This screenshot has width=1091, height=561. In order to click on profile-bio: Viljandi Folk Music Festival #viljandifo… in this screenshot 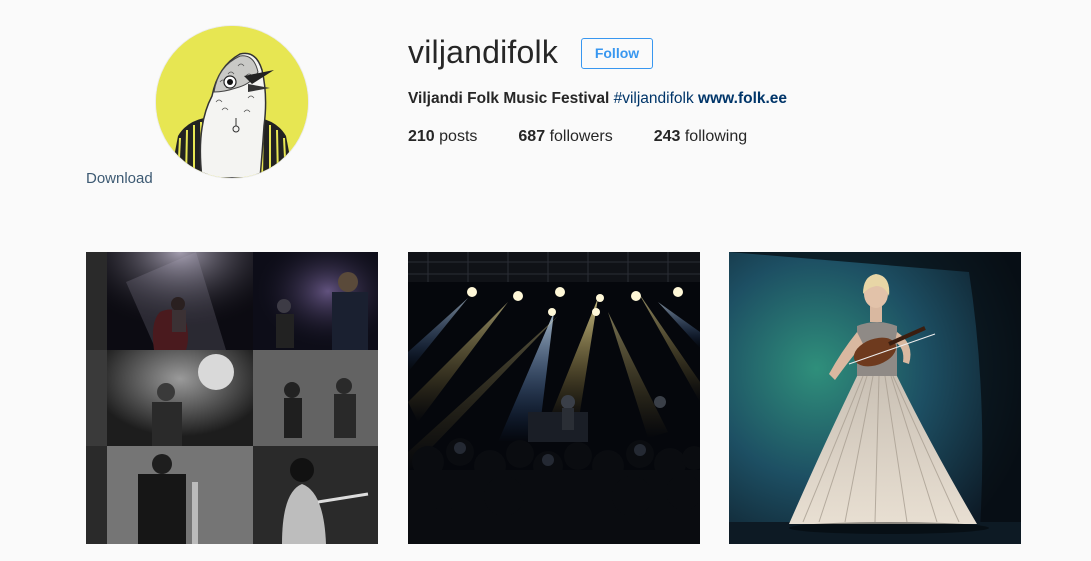, I will do `click(597, 99)`.